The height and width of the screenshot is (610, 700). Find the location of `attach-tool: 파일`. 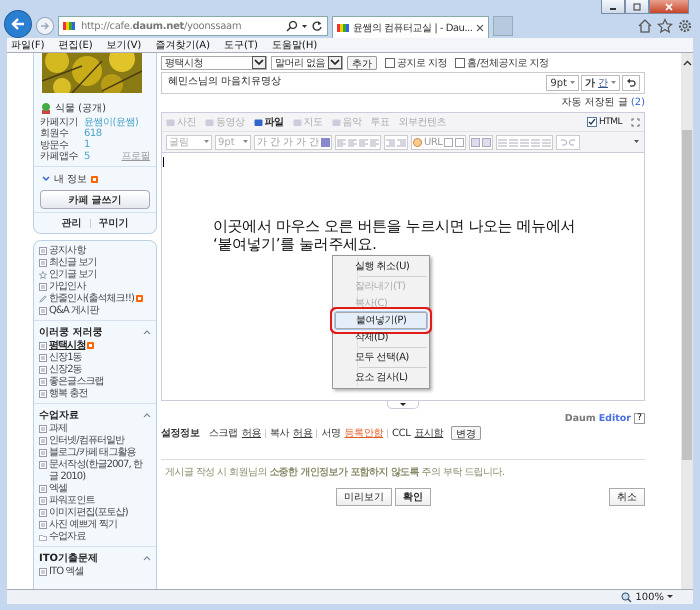

attach-tool: 파일 is located at coordinates (269, 122).